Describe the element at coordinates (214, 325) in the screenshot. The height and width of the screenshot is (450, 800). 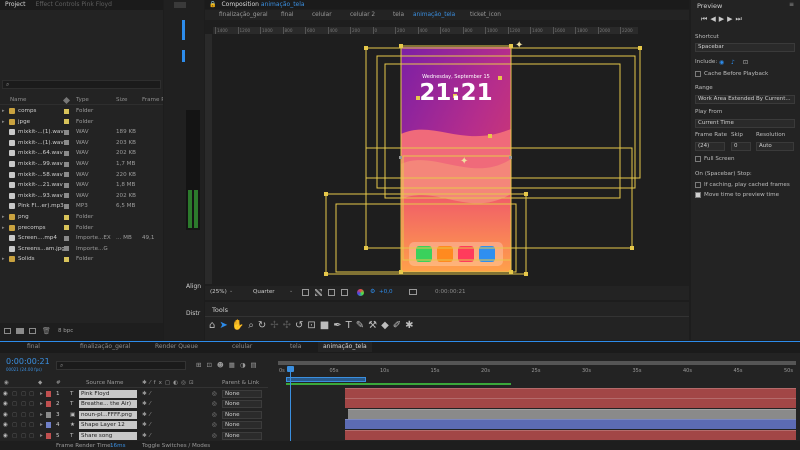
I see `home-icon: ⌂` at that location.